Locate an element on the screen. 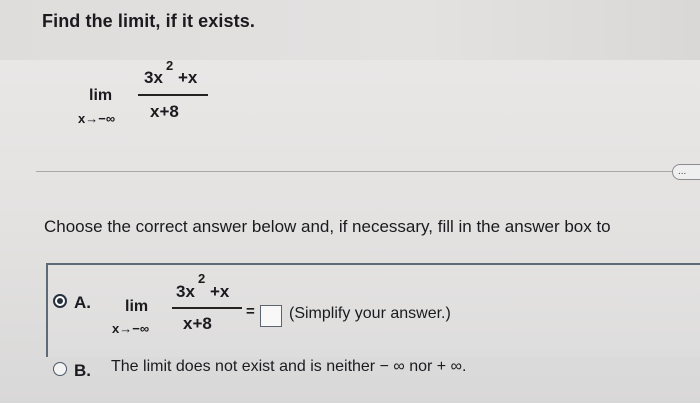  option-a-numerator-exponent: 2 is located at coordinates (202, 278).